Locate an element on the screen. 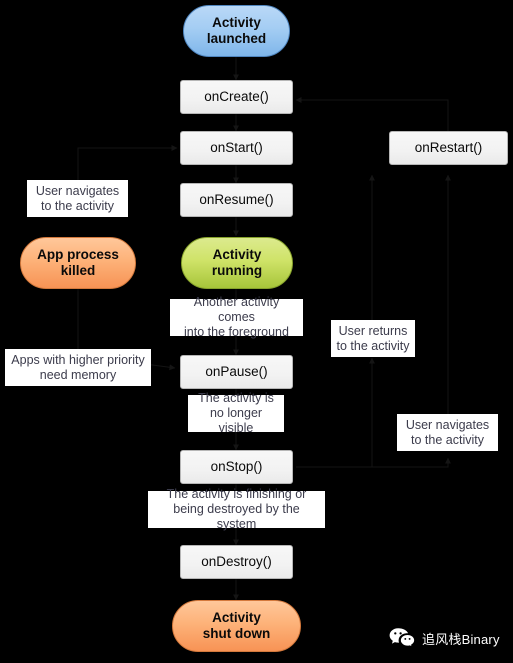  state-activity-launched: Activity launched is located at coordinates (236, 31).